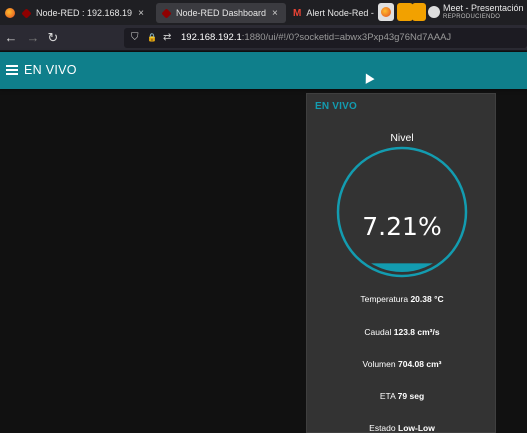 The width and height of the screenshot is (527, 433). I want to click on gmail-icon: M, so click(297, 13).